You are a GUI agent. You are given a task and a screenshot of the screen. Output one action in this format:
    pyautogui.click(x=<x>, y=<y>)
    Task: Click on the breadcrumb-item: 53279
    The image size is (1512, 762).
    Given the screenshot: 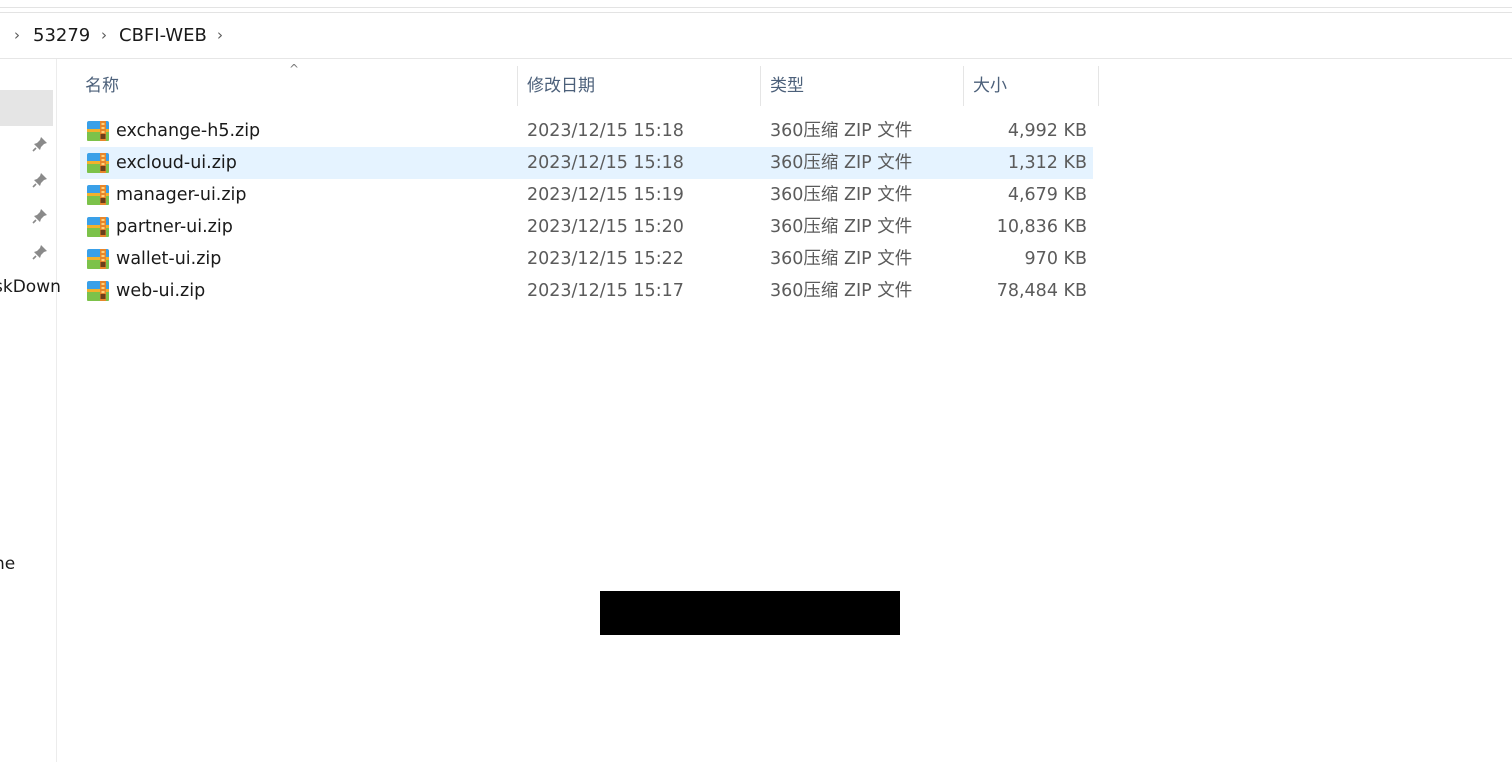 What is the action you would take?
    pyautogui.click(x=61, y=35)
    